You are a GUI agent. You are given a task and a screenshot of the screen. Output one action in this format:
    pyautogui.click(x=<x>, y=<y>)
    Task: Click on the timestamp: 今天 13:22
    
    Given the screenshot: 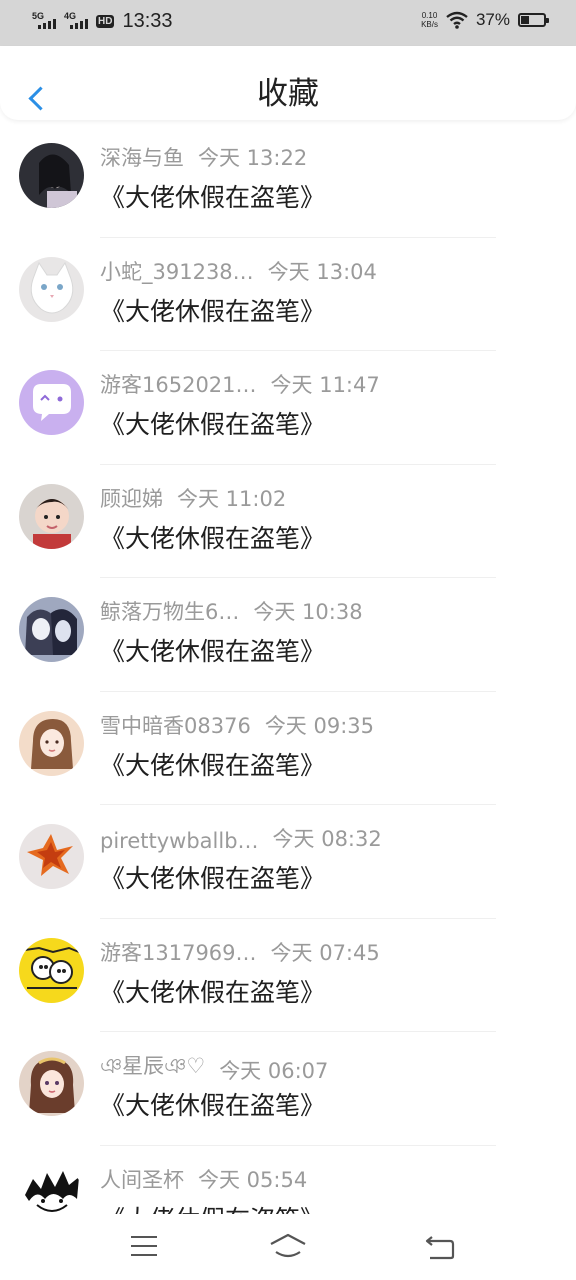 What is the action you would take?
    pyautogui.click(x=253, y=158)
    